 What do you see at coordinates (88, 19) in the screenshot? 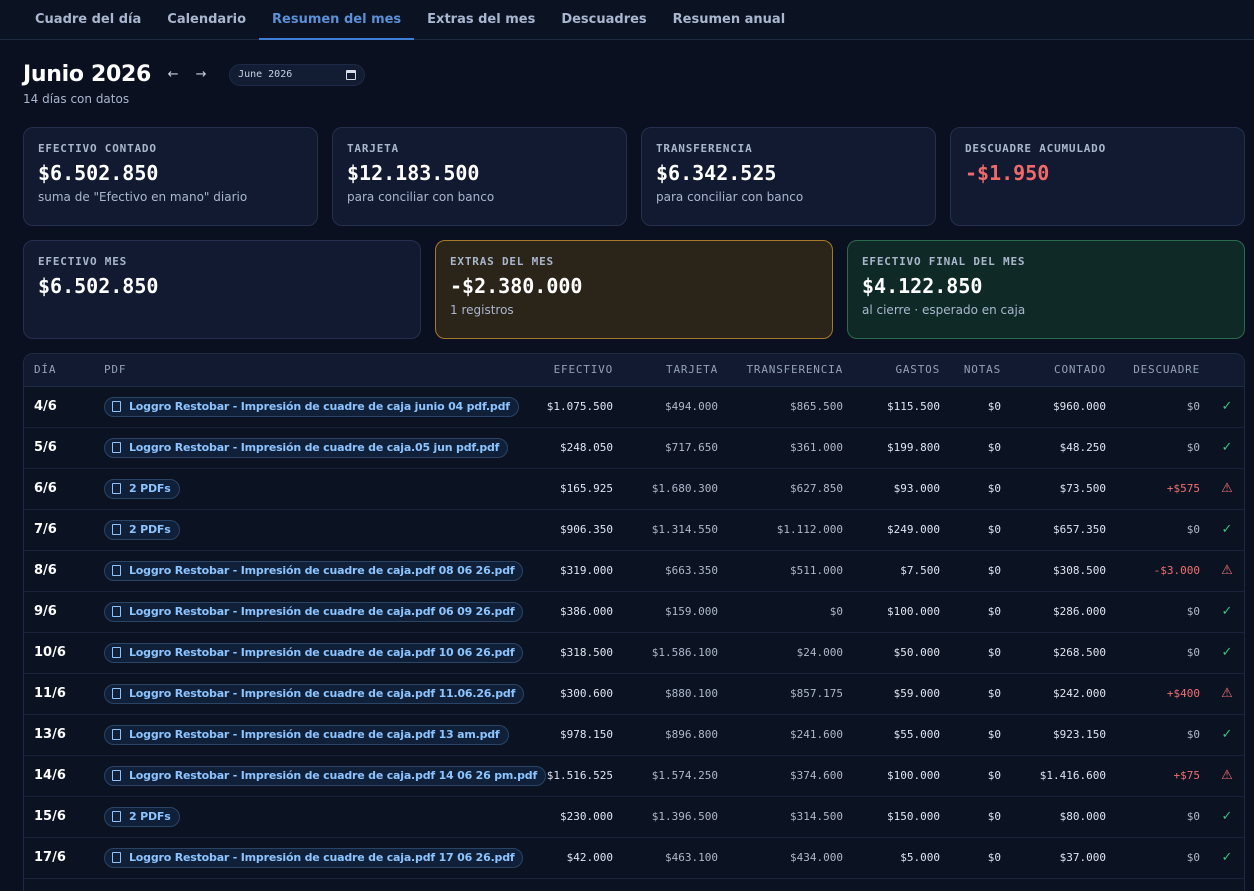
I see `tab-cuadre-del-dia: Cuadre del día` at bounding box center [88, 19].